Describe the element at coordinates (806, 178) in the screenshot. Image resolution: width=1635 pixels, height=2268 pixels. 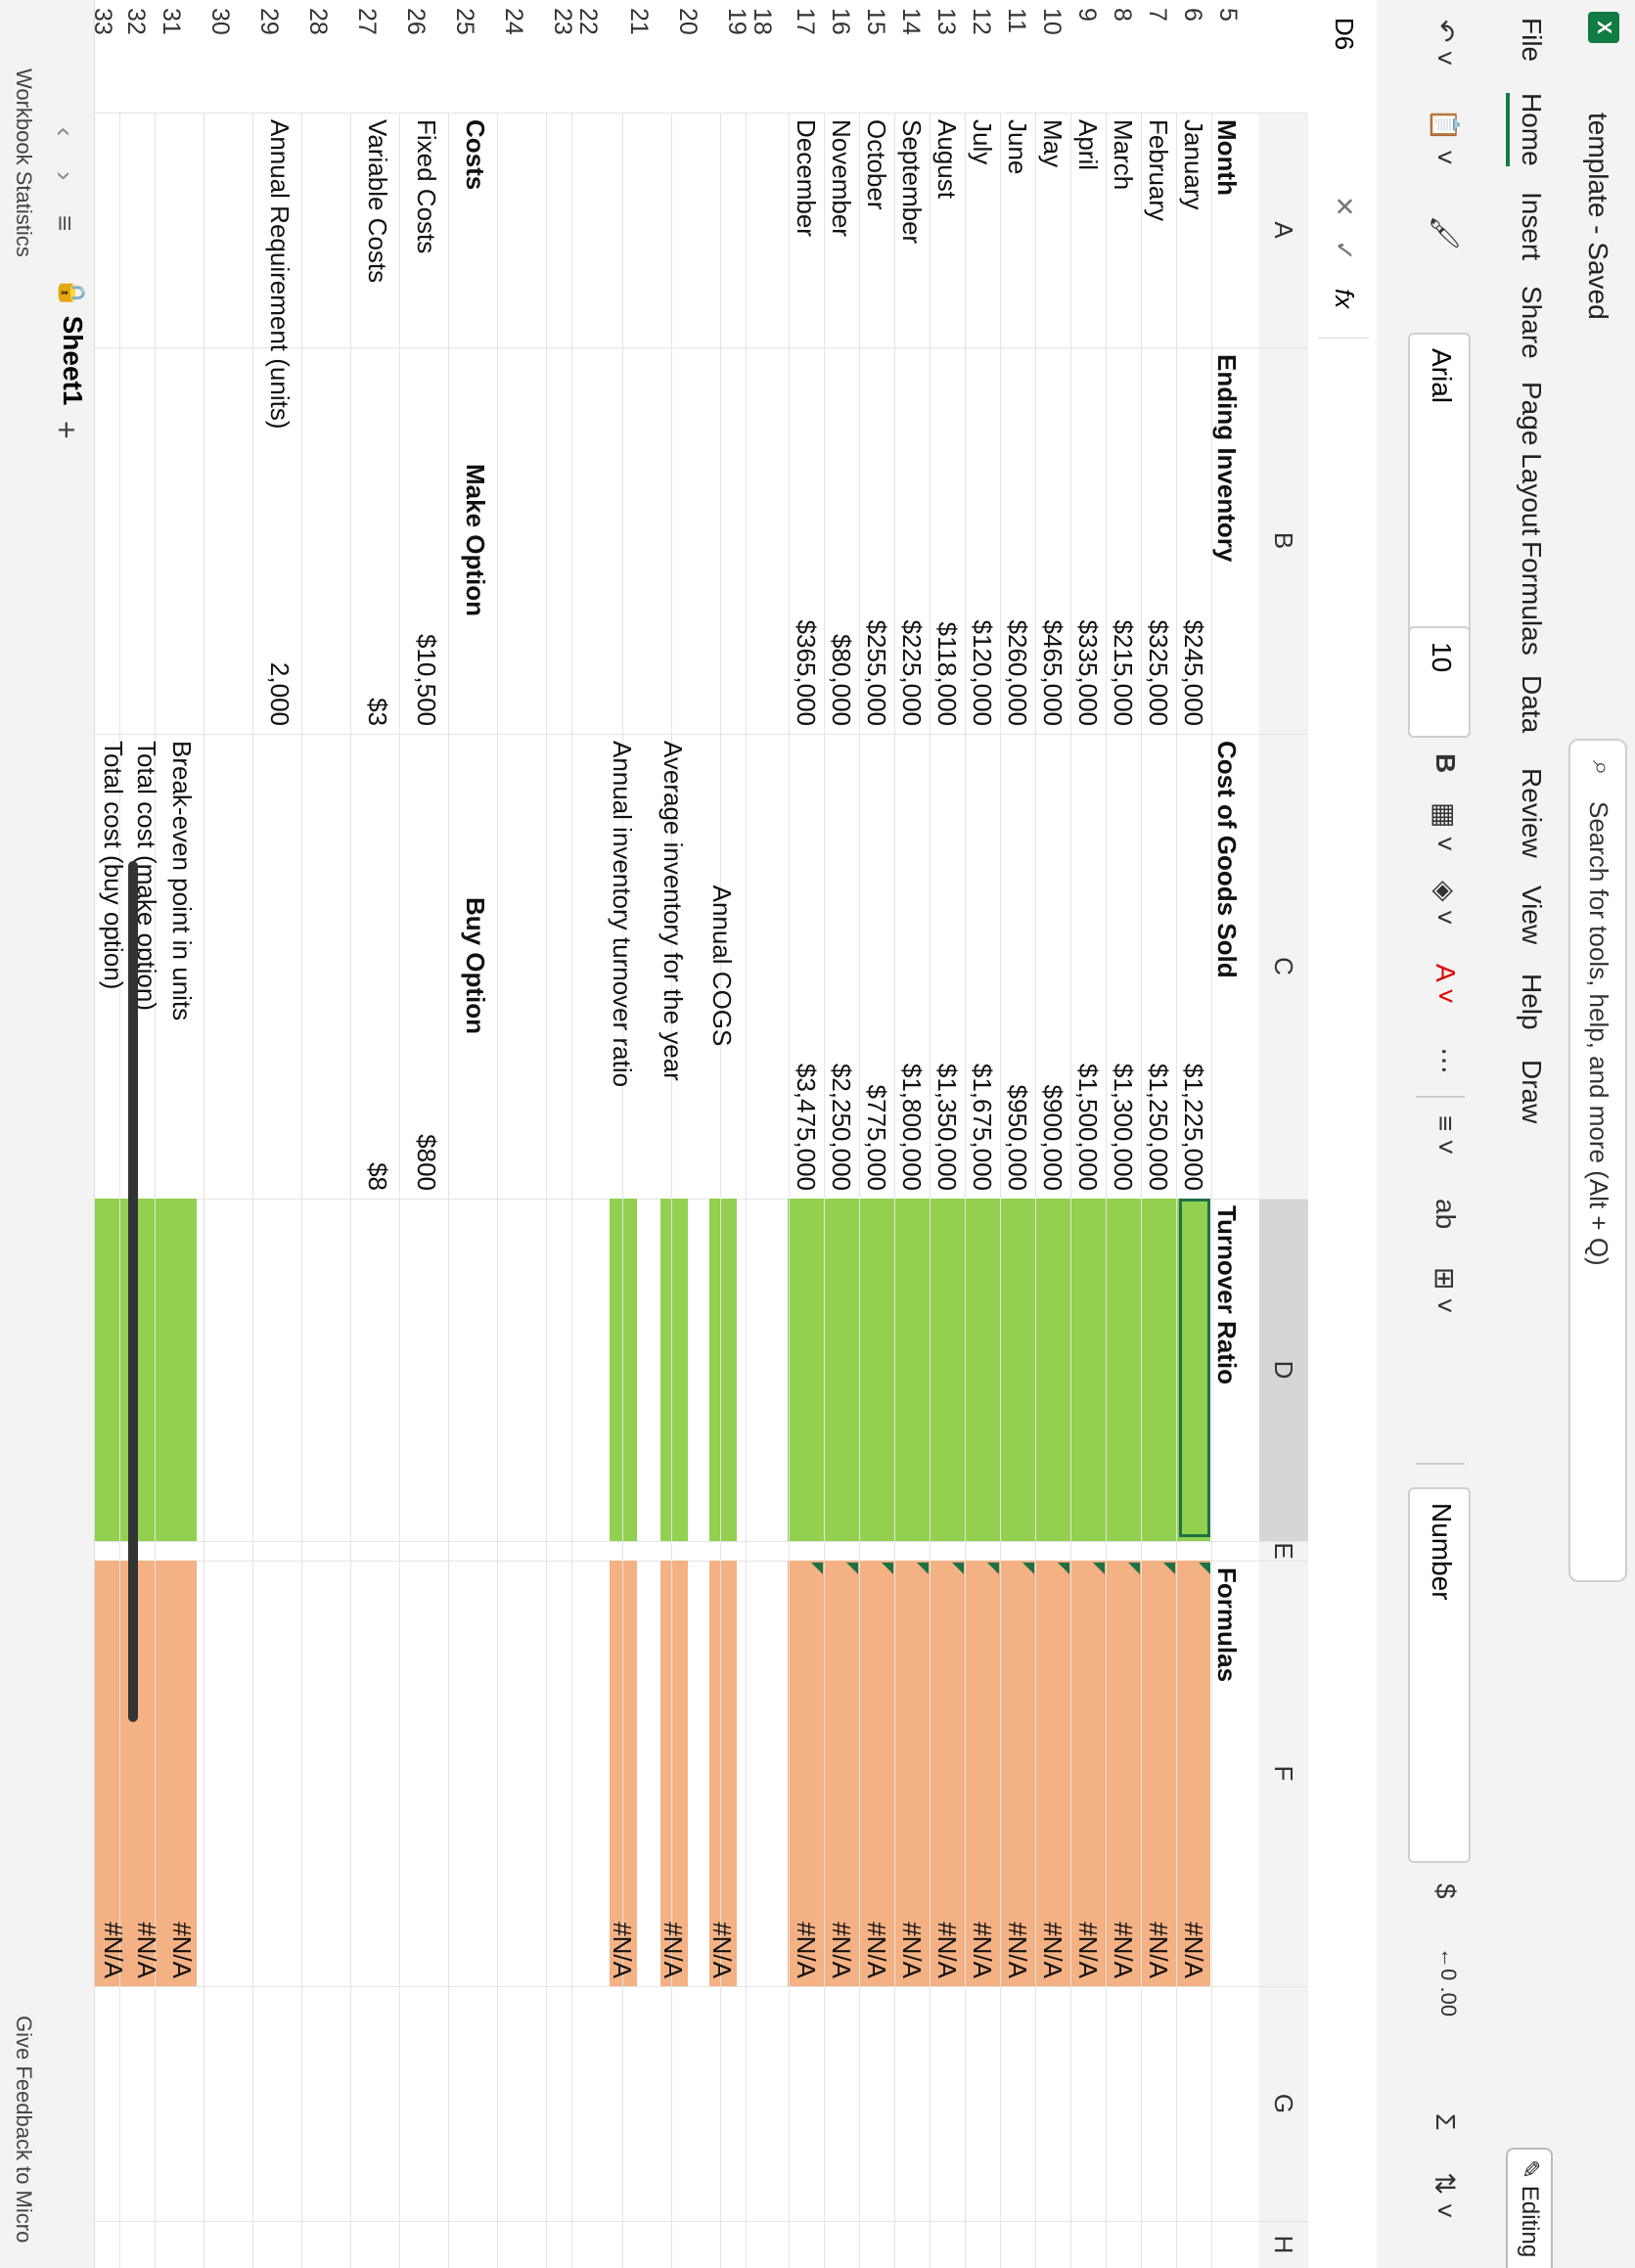
I see `month-cell: December` at that location.